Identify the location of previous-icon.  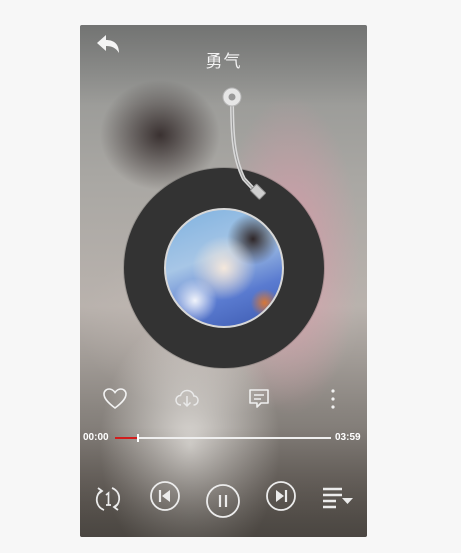
(165, 496).